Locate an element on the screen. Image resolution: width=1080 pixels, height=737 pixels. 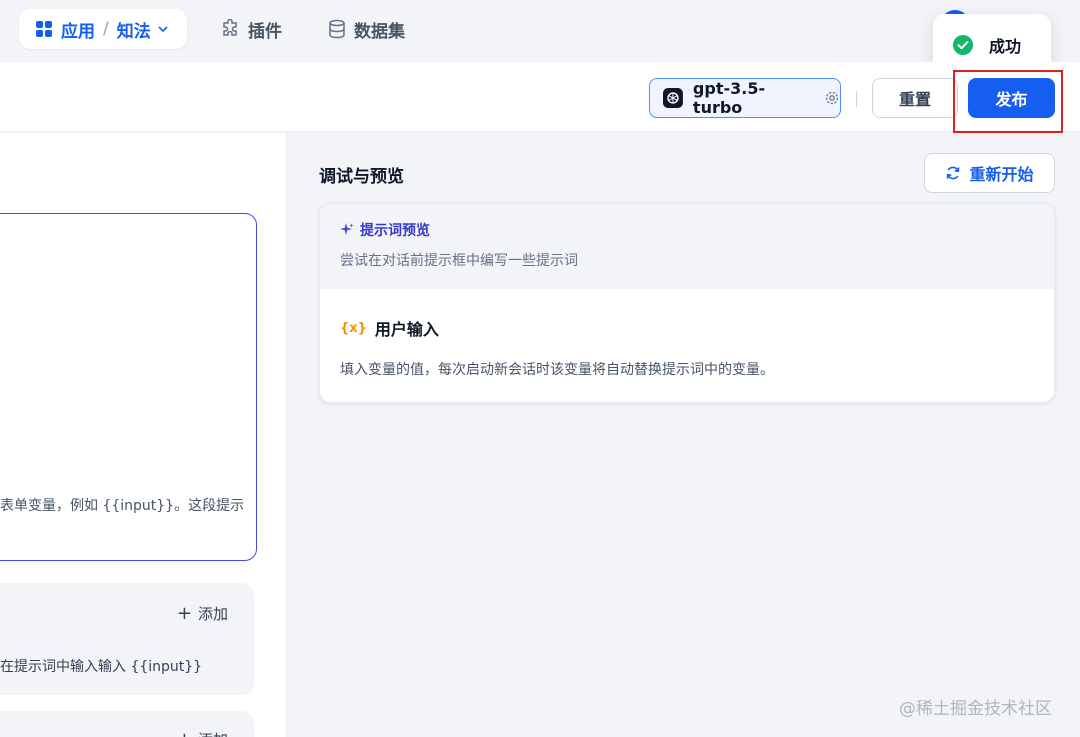
user-input-desc: 填入变量的值，每次启动新会话时该变量将自动替换提示词中的变量。 is located at coordinates (557, 370).